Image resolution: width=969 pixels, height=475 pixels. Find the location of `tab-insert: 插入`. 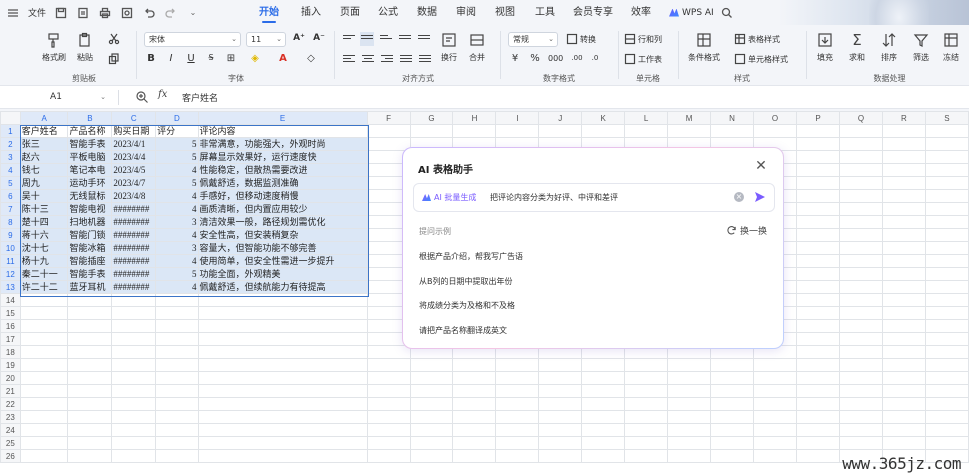

tab-insert: 插入 is located at coordinates (311, 12).